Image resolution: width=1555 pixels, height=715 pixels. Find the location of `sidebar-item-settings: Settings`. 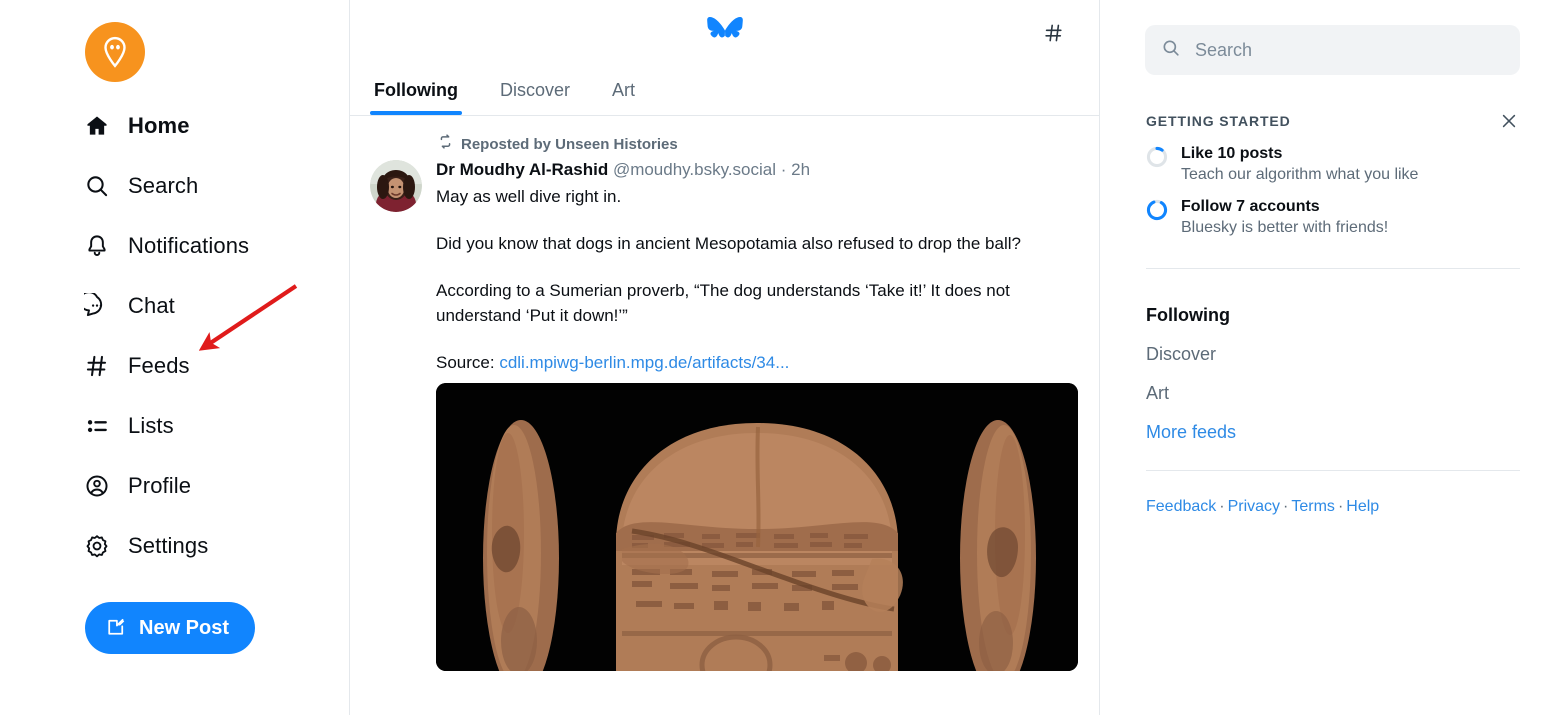

sidebar-item-settings: Settings is located at coordinates (209, 546).